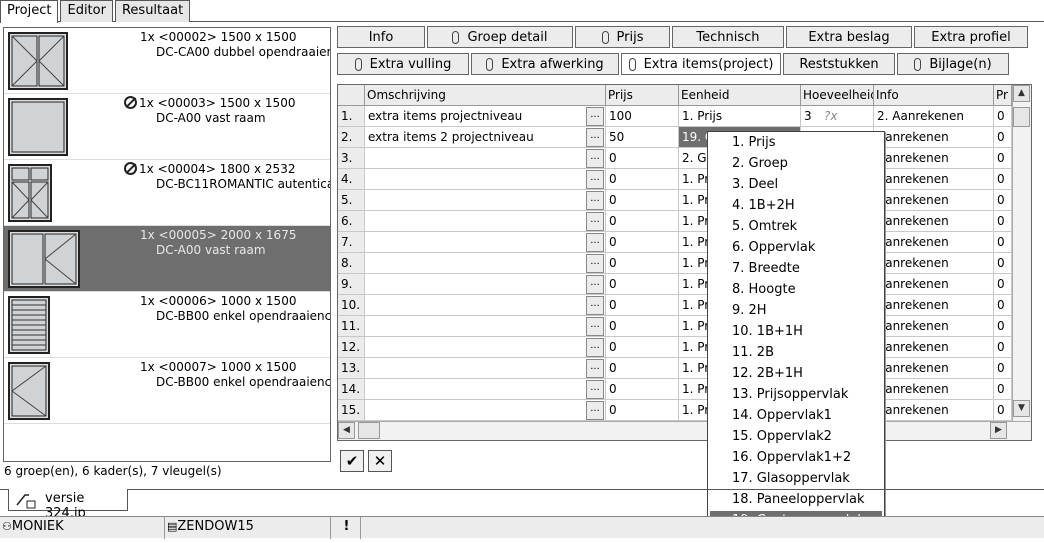 The image size is (1044, 543). I want to click on extra-items-project-button: Extra items(project), so click(701, 64).